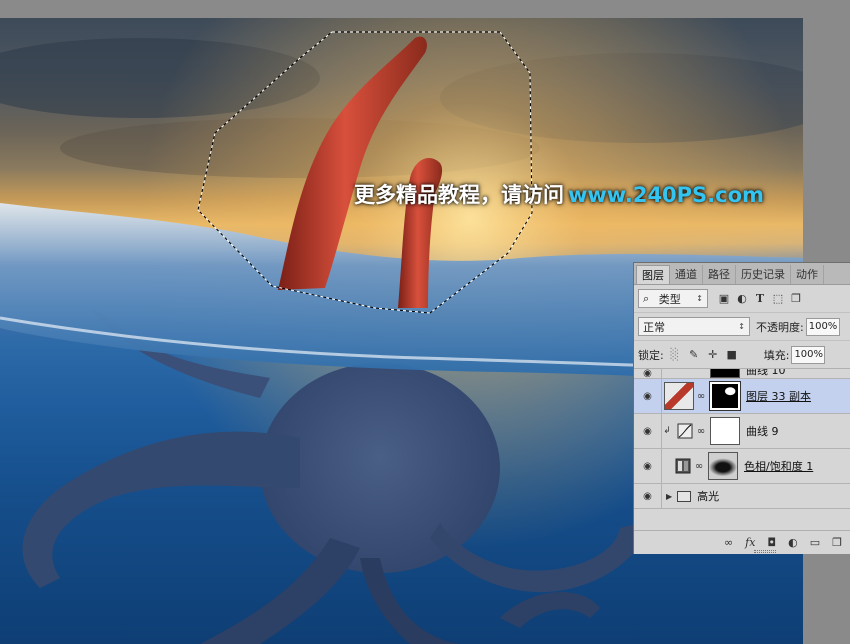  What do you see at coordinates (742, 374) in the screenshot?
I see `layer-row: ◉ 曲线 10` at bounding box center [742, 374].